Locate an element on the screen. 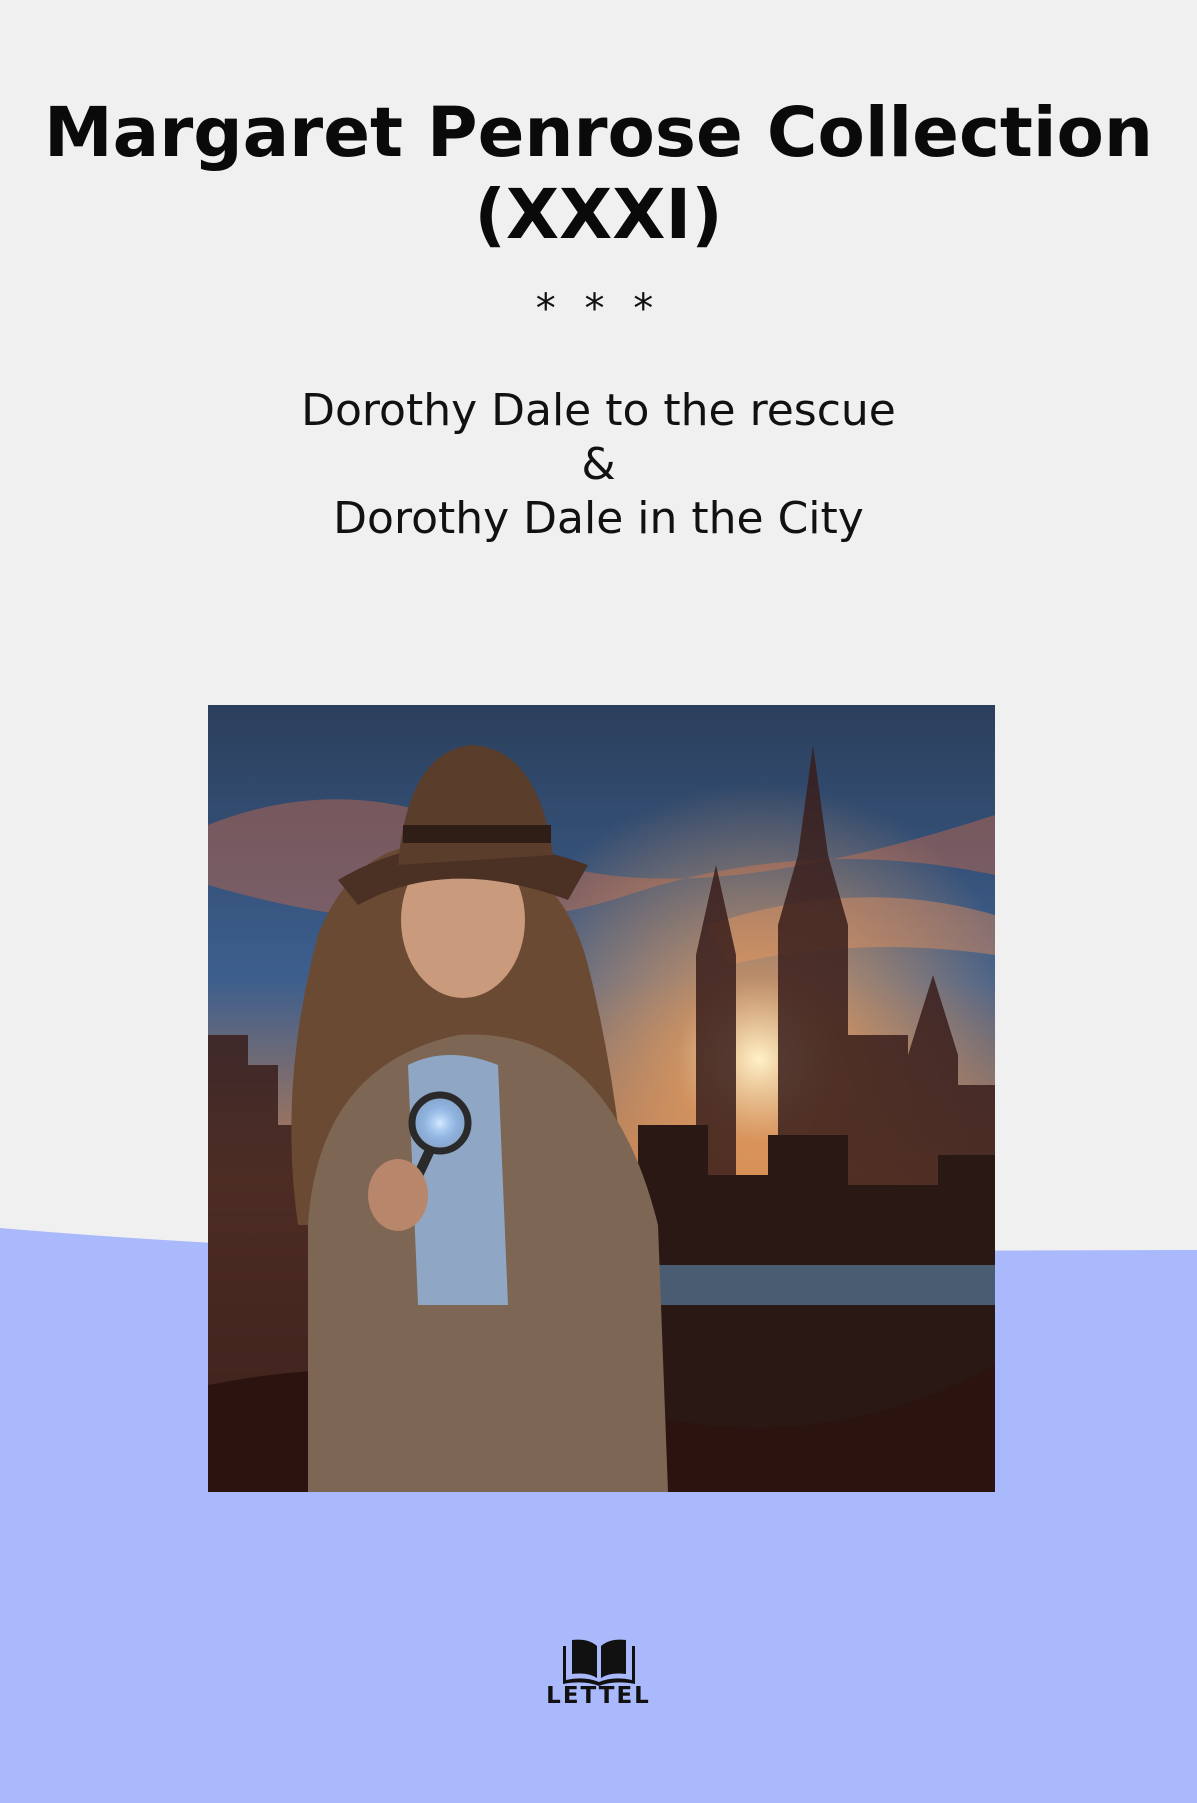 The height and width of the screenshot is (1803, 1197). story-title-2: Dorothy Dale in the City is located at coordinates (598, 518).